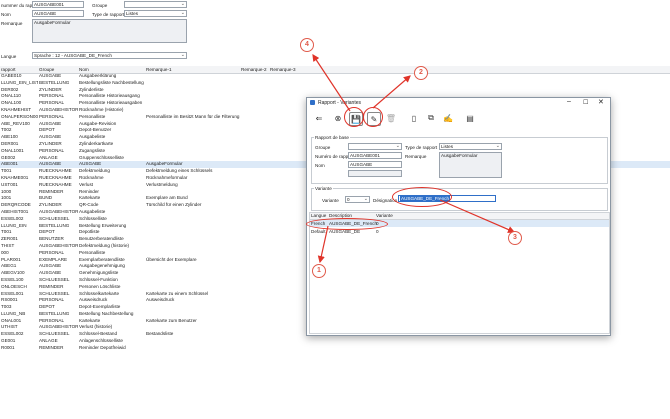 The image size is (670, 419). Describe the element at coordinates (90, 164) in the screenshot. I see `table-cell: AUSGABE` at that location.